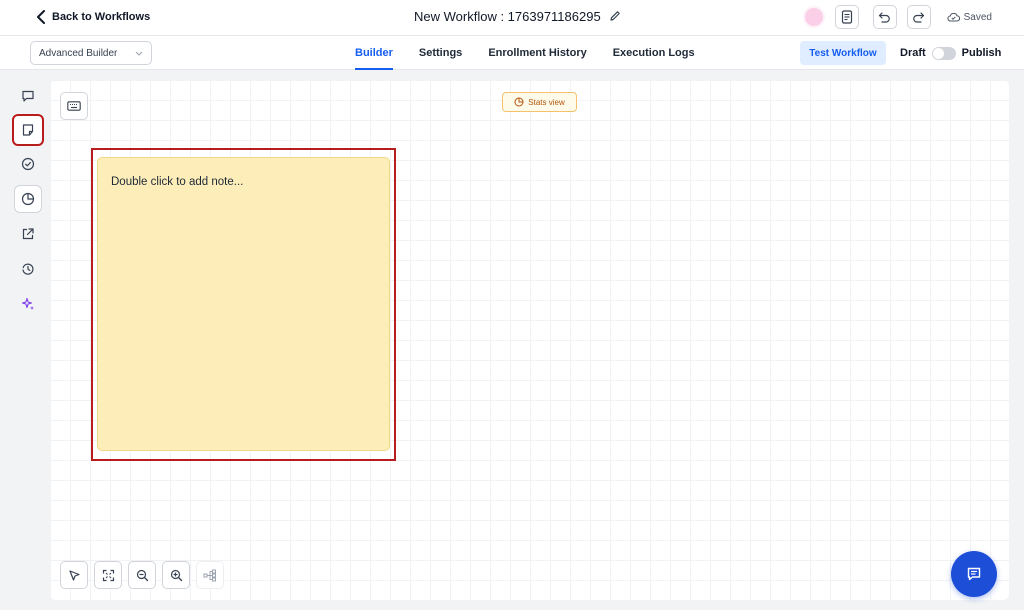  I want to click on fullscreen-icon, so click(108, 575).